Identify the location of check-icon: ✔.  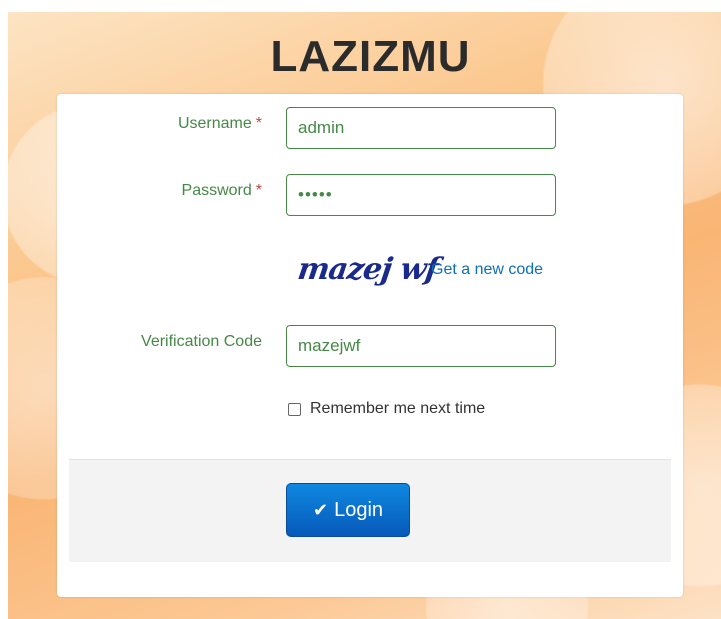
(320, 509).